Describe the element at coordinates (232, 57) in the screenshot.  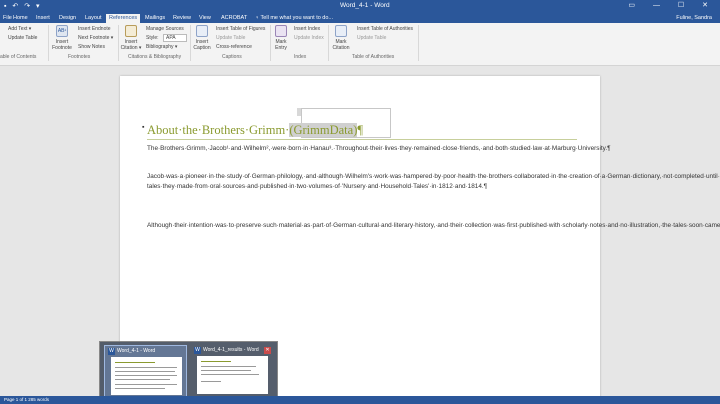
I see `group-captions: Captions` at that location.